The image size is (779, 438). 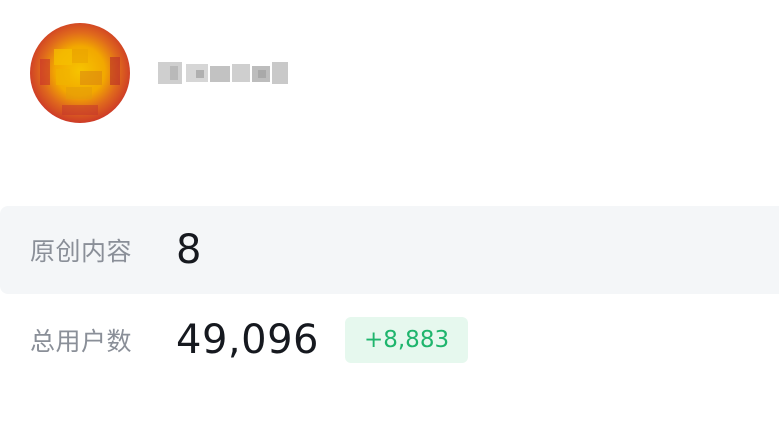 I want to click on total-users-delta-badge: +8,883, so click(x=406, y=340).